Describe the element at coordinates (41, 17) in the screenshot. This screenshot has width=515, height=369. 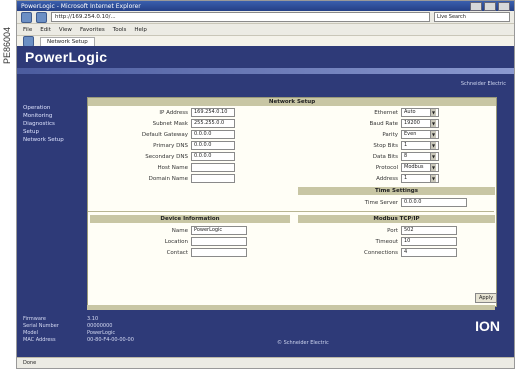
I see `forward-icon` at that location.